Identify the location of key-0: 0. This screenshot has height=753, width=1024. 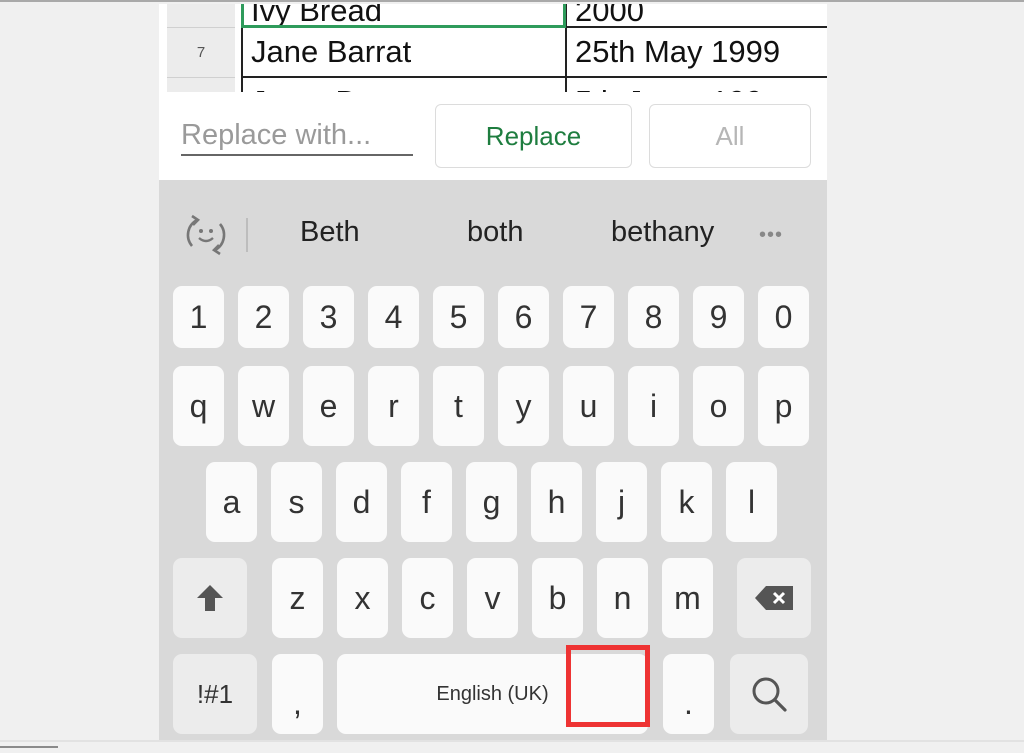
(783, 317).